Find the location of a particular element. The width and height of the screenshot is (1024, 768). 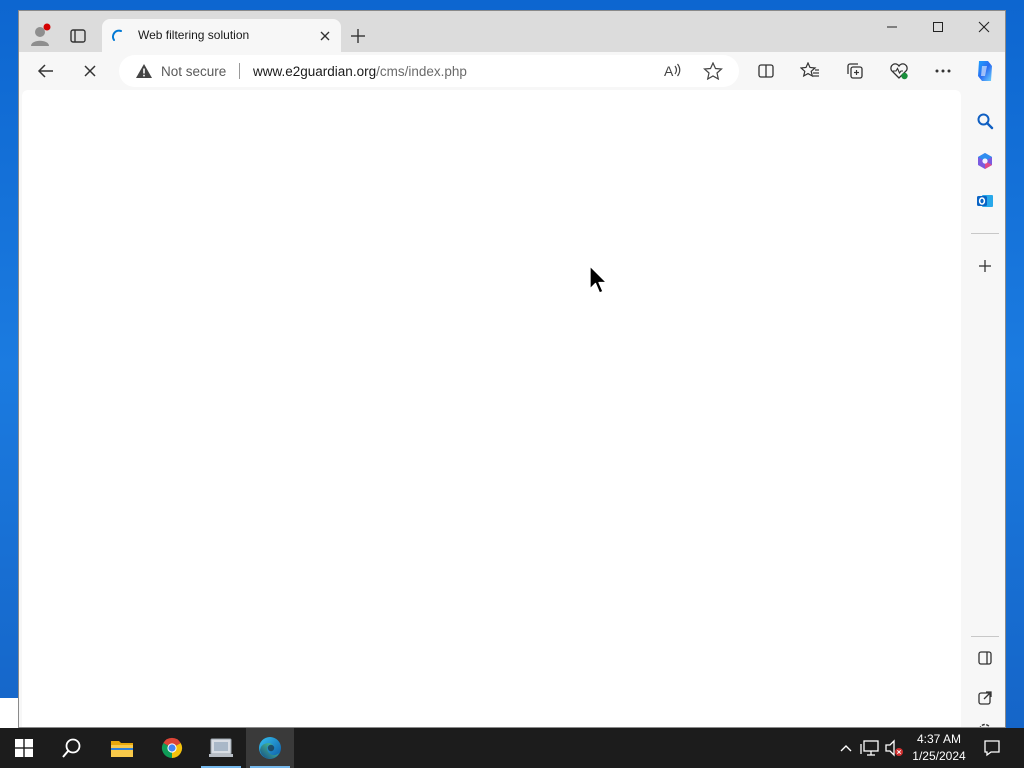

url-text: www.e2guardian.org/cms/index.php is located at coordinates (360, 71).